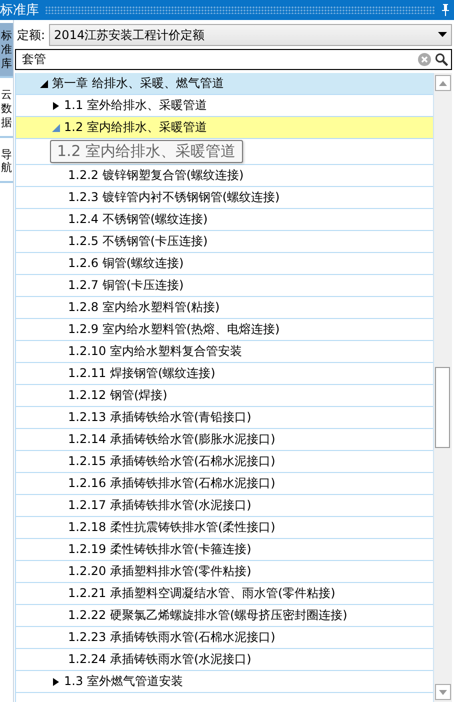  What do you see at coordinates (6, 162) in the screenshot?
I see `side-tab: 导航` at bounding box center [6, 162].